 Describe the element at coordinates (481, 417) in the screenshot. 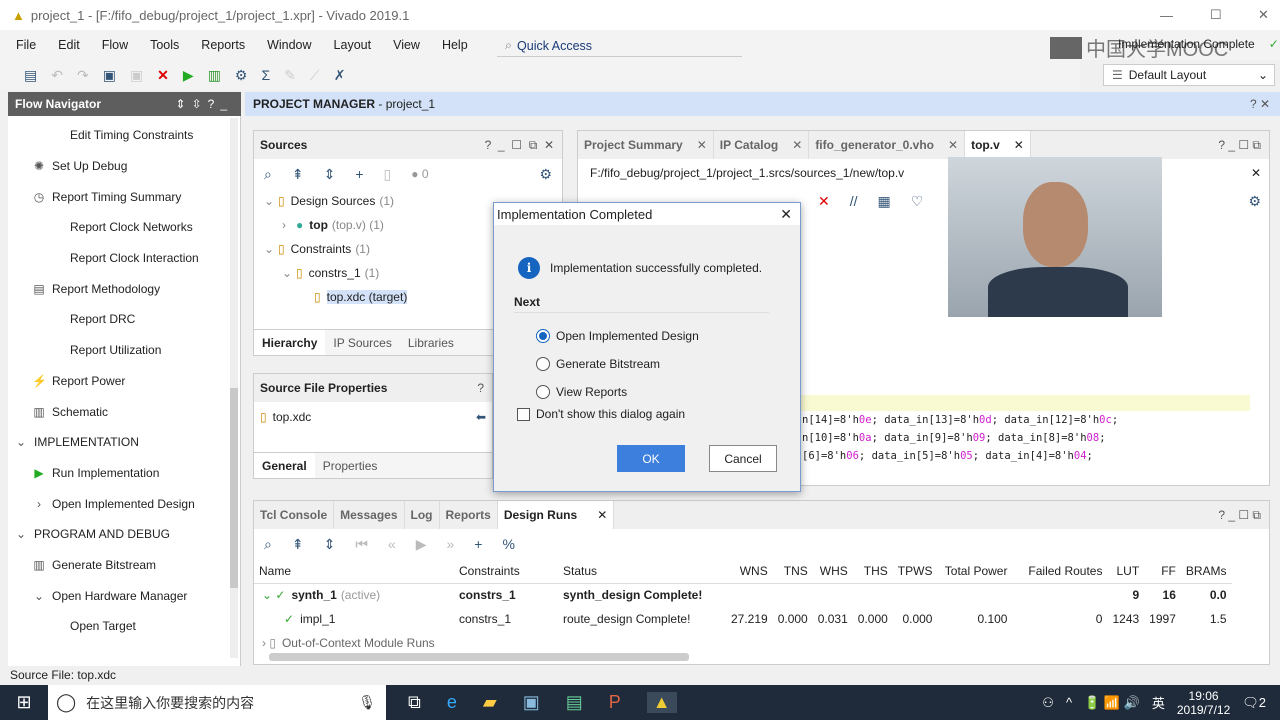

I see `back-arrow-icon: ⬅` at that location.